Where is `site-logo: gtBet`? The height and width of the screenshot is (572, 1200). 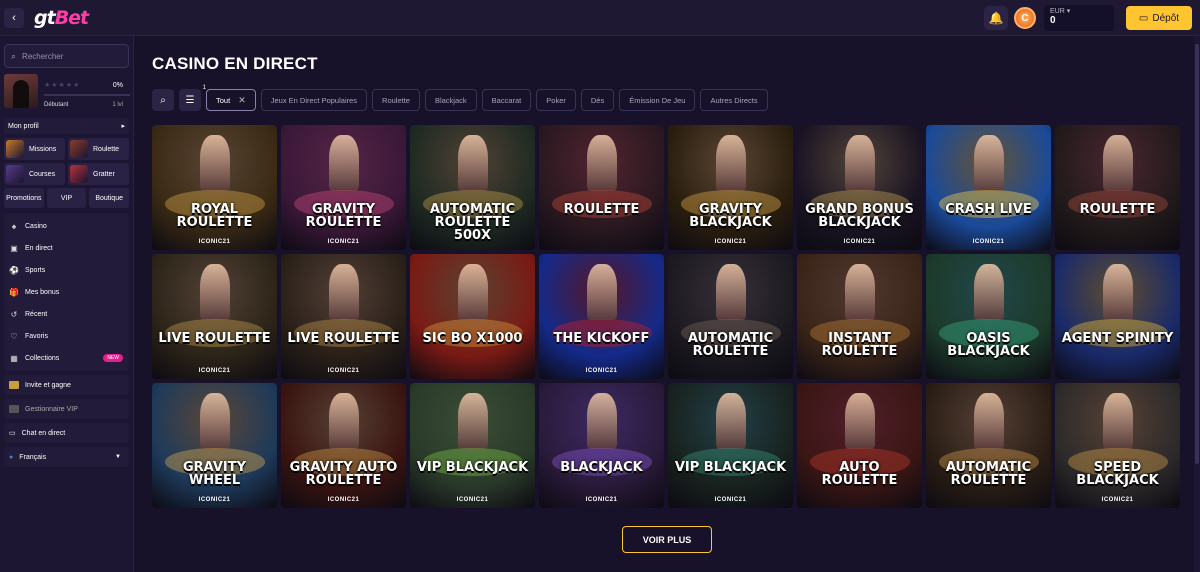
site-logo: gtBet is located at coordinates (61, 18).